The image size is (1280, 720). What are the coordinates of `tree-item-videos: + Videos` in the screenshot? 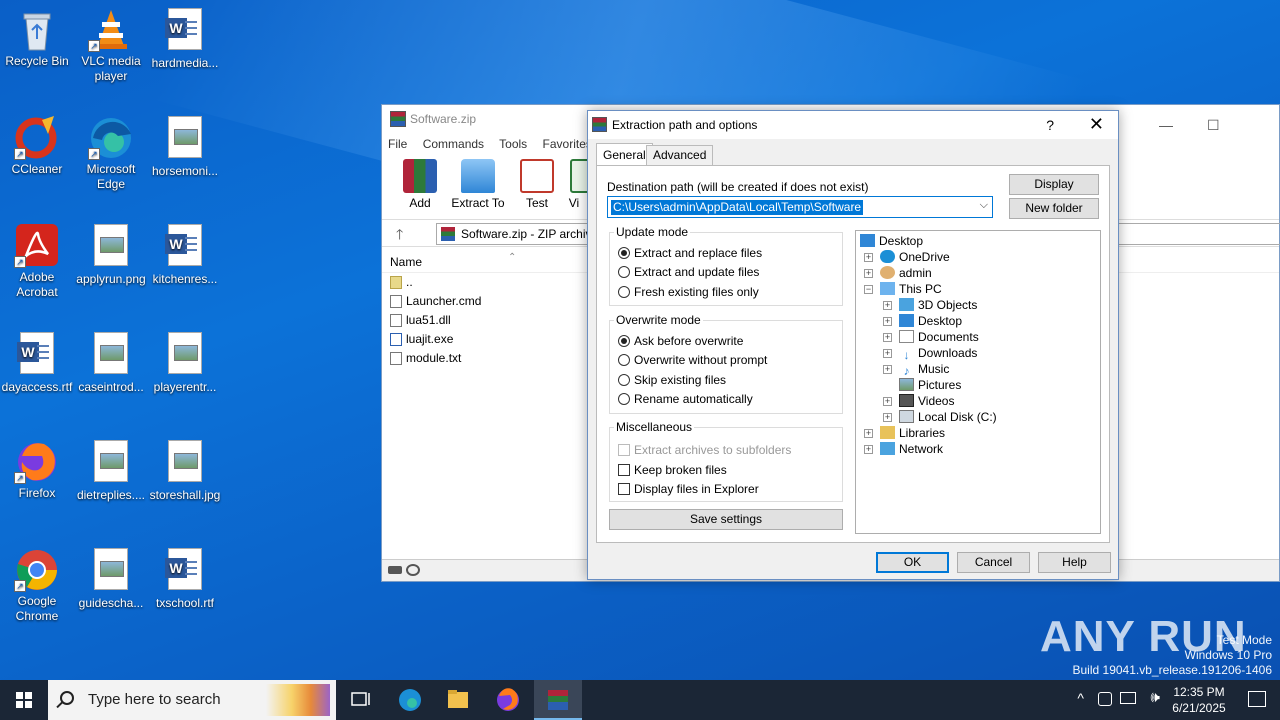 It's located at (918, 401).